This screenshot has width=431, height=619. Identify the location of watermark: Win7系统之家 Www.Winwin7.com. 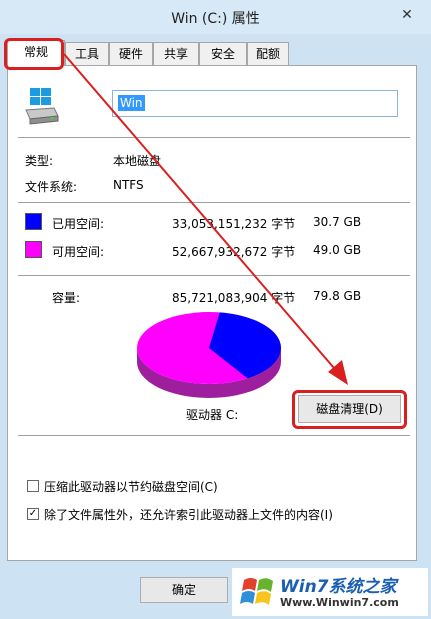
(330, 592).